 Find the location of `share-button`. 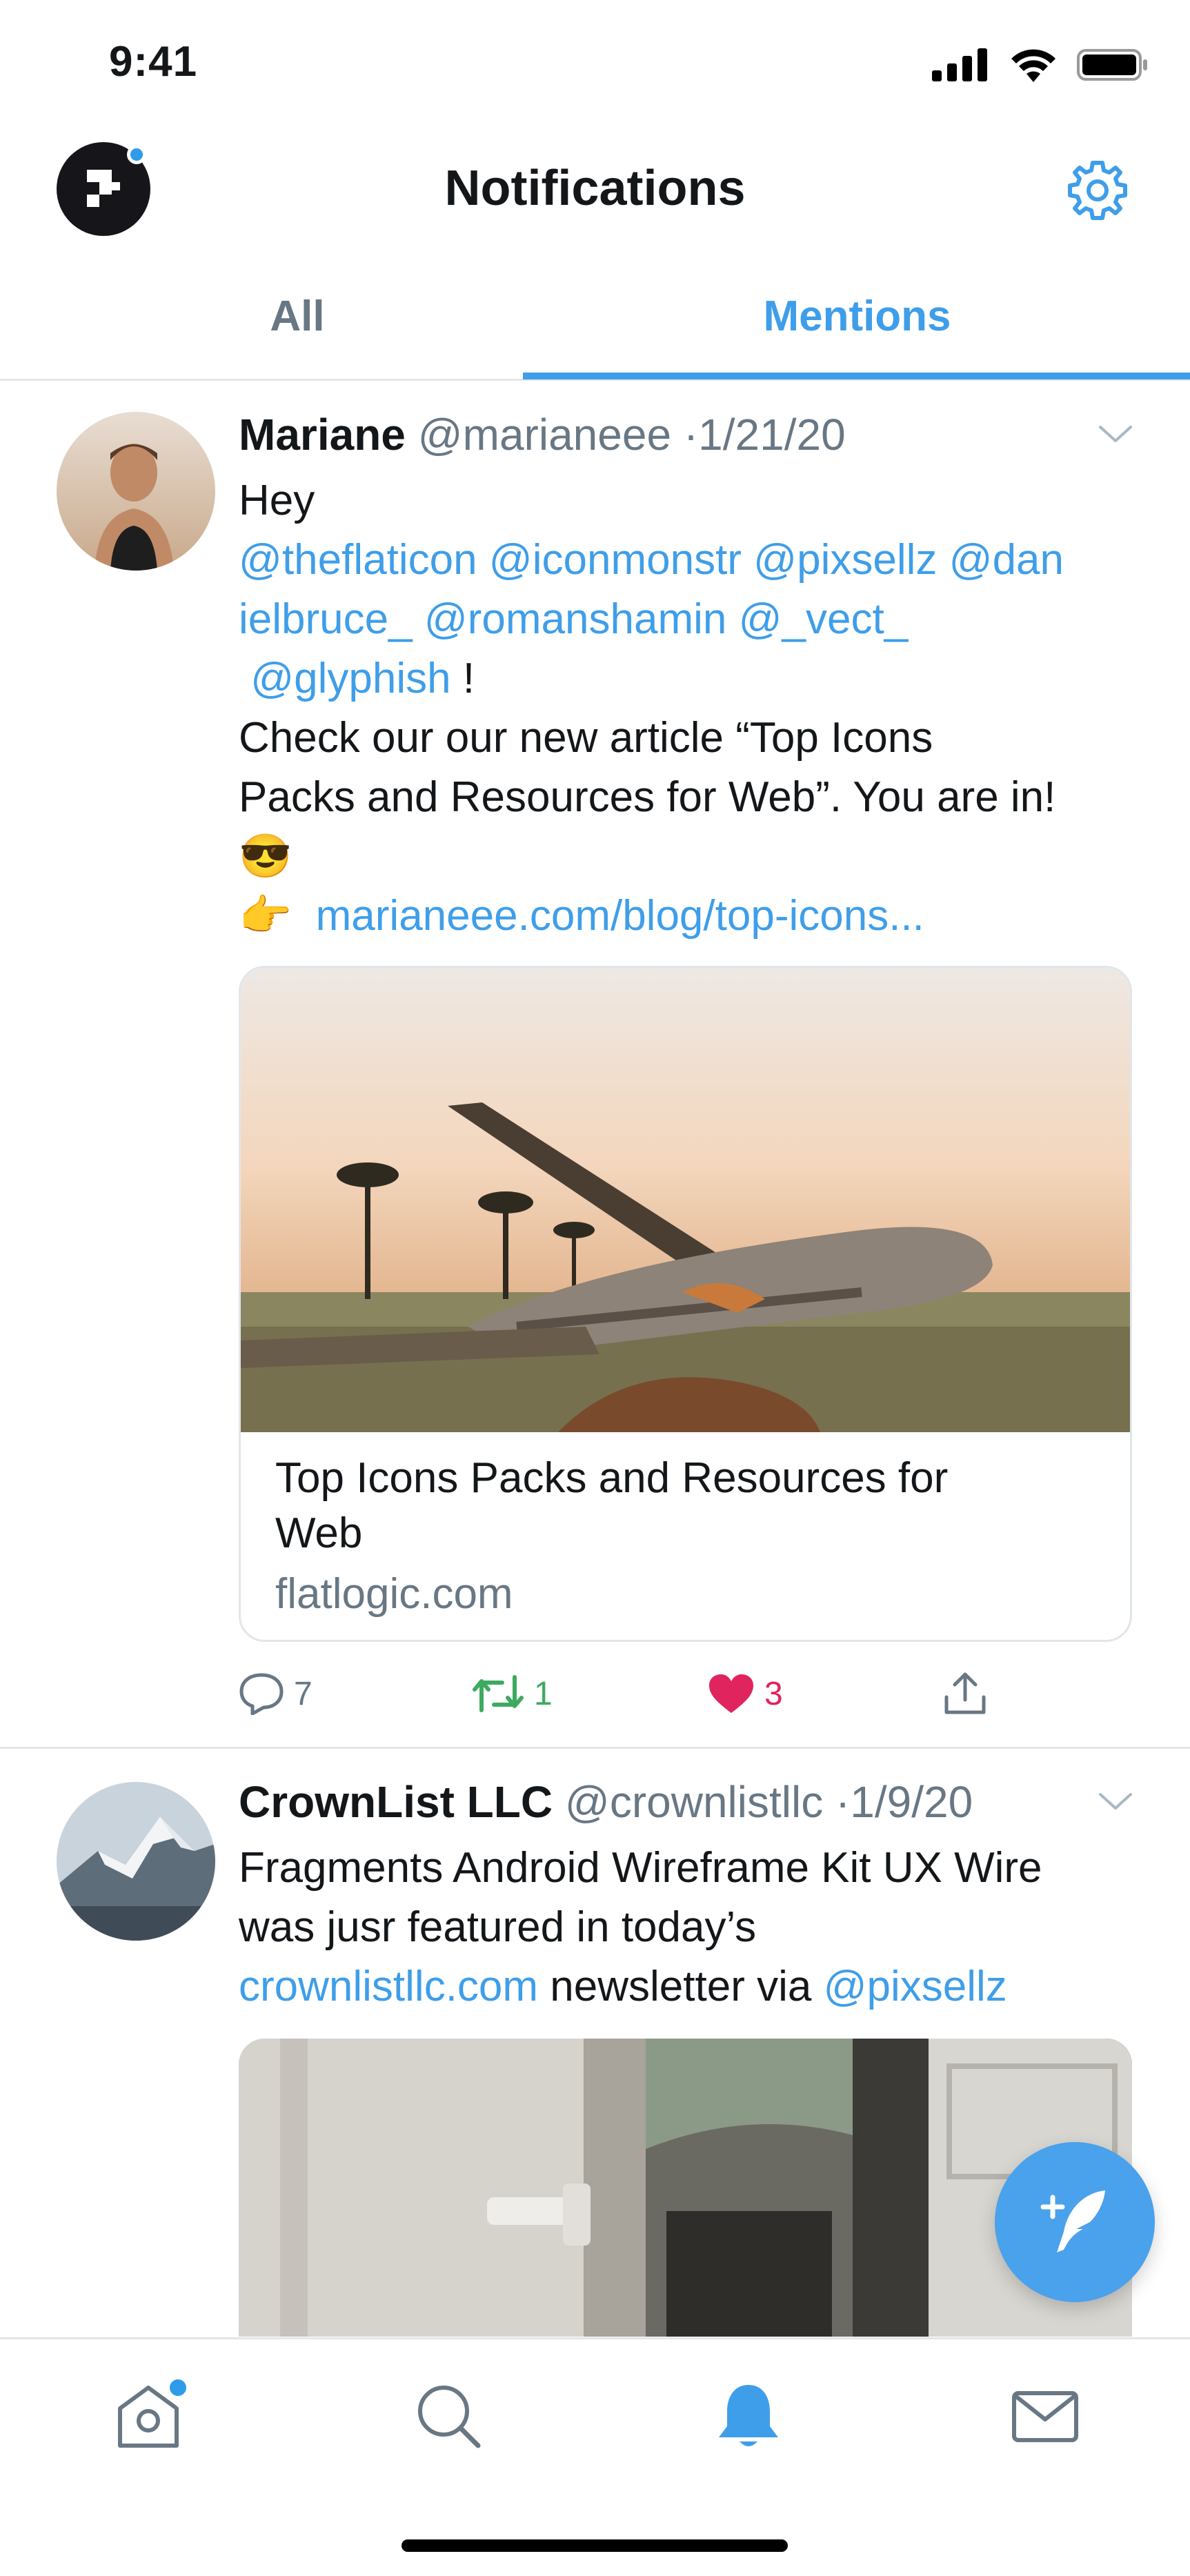

share-button is located at coordinates (965, 1693).